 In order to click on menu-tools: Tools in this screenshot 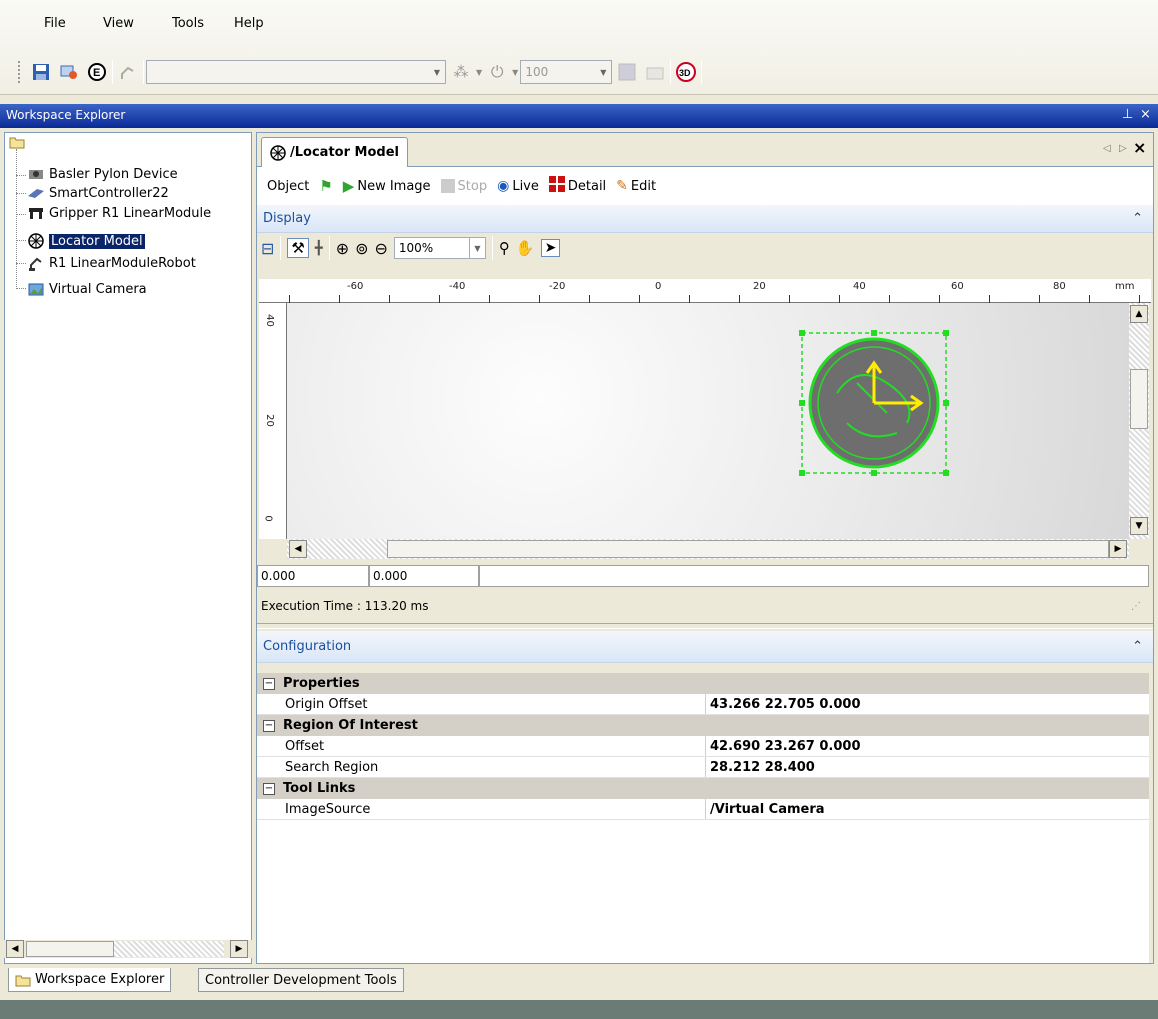, I will do `click(188, 23)`.